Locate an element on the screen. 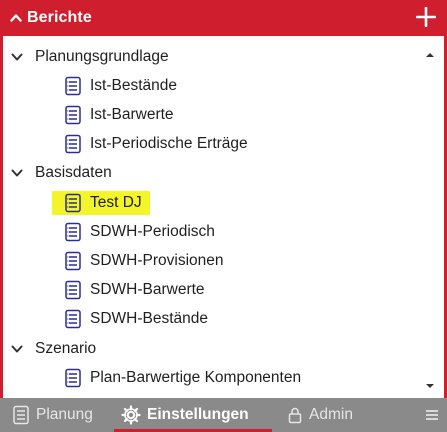  tree-item-label: Plan-Barwertige Komponenten is located at coordinates (196, 377).